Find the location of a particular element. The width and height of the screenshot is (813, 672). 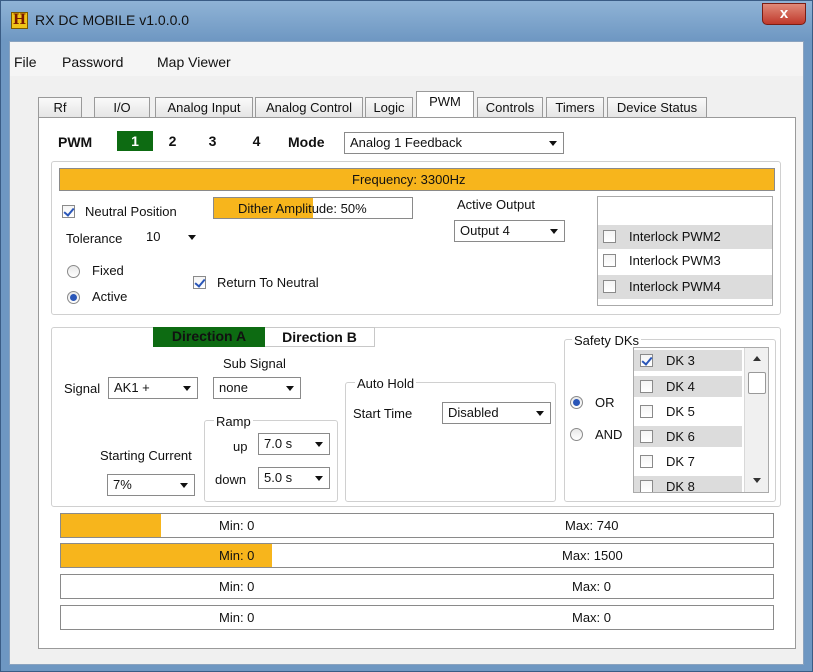

ramp-up-label: up is located at coordinates (240, 446).